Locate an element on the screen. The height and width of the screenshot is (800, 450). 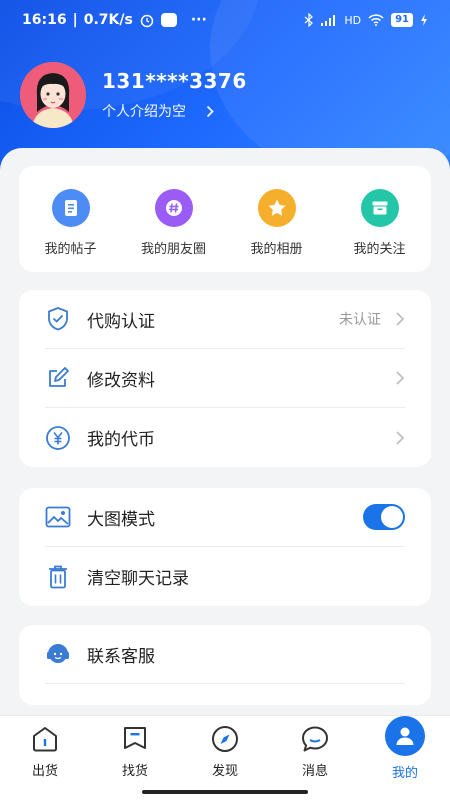
signal-icon is located at coordinates (328, 20).